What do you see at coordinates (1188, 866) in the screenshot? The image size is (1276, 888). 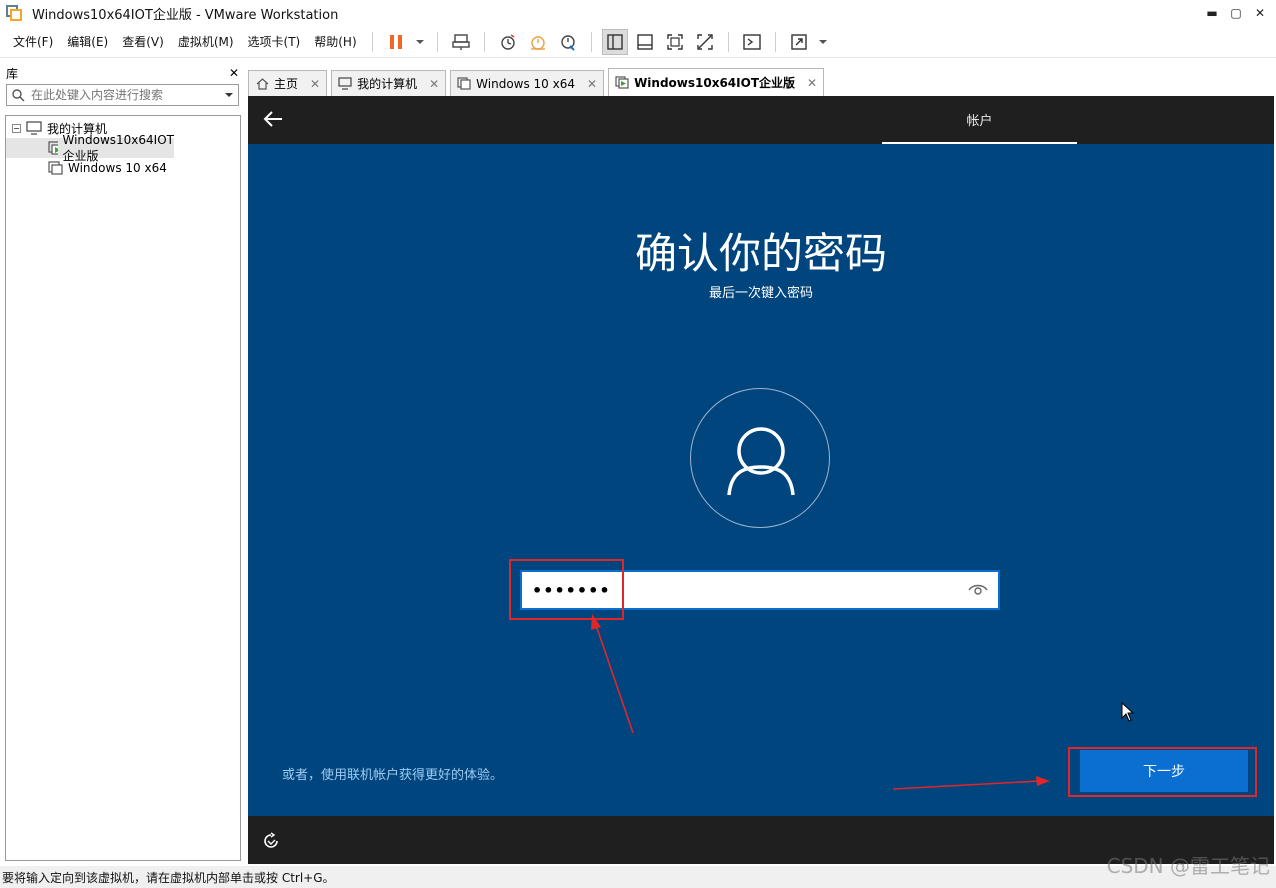 I see `watermark: CSDN @雷工笔记` at bounding box center [1188, 866].